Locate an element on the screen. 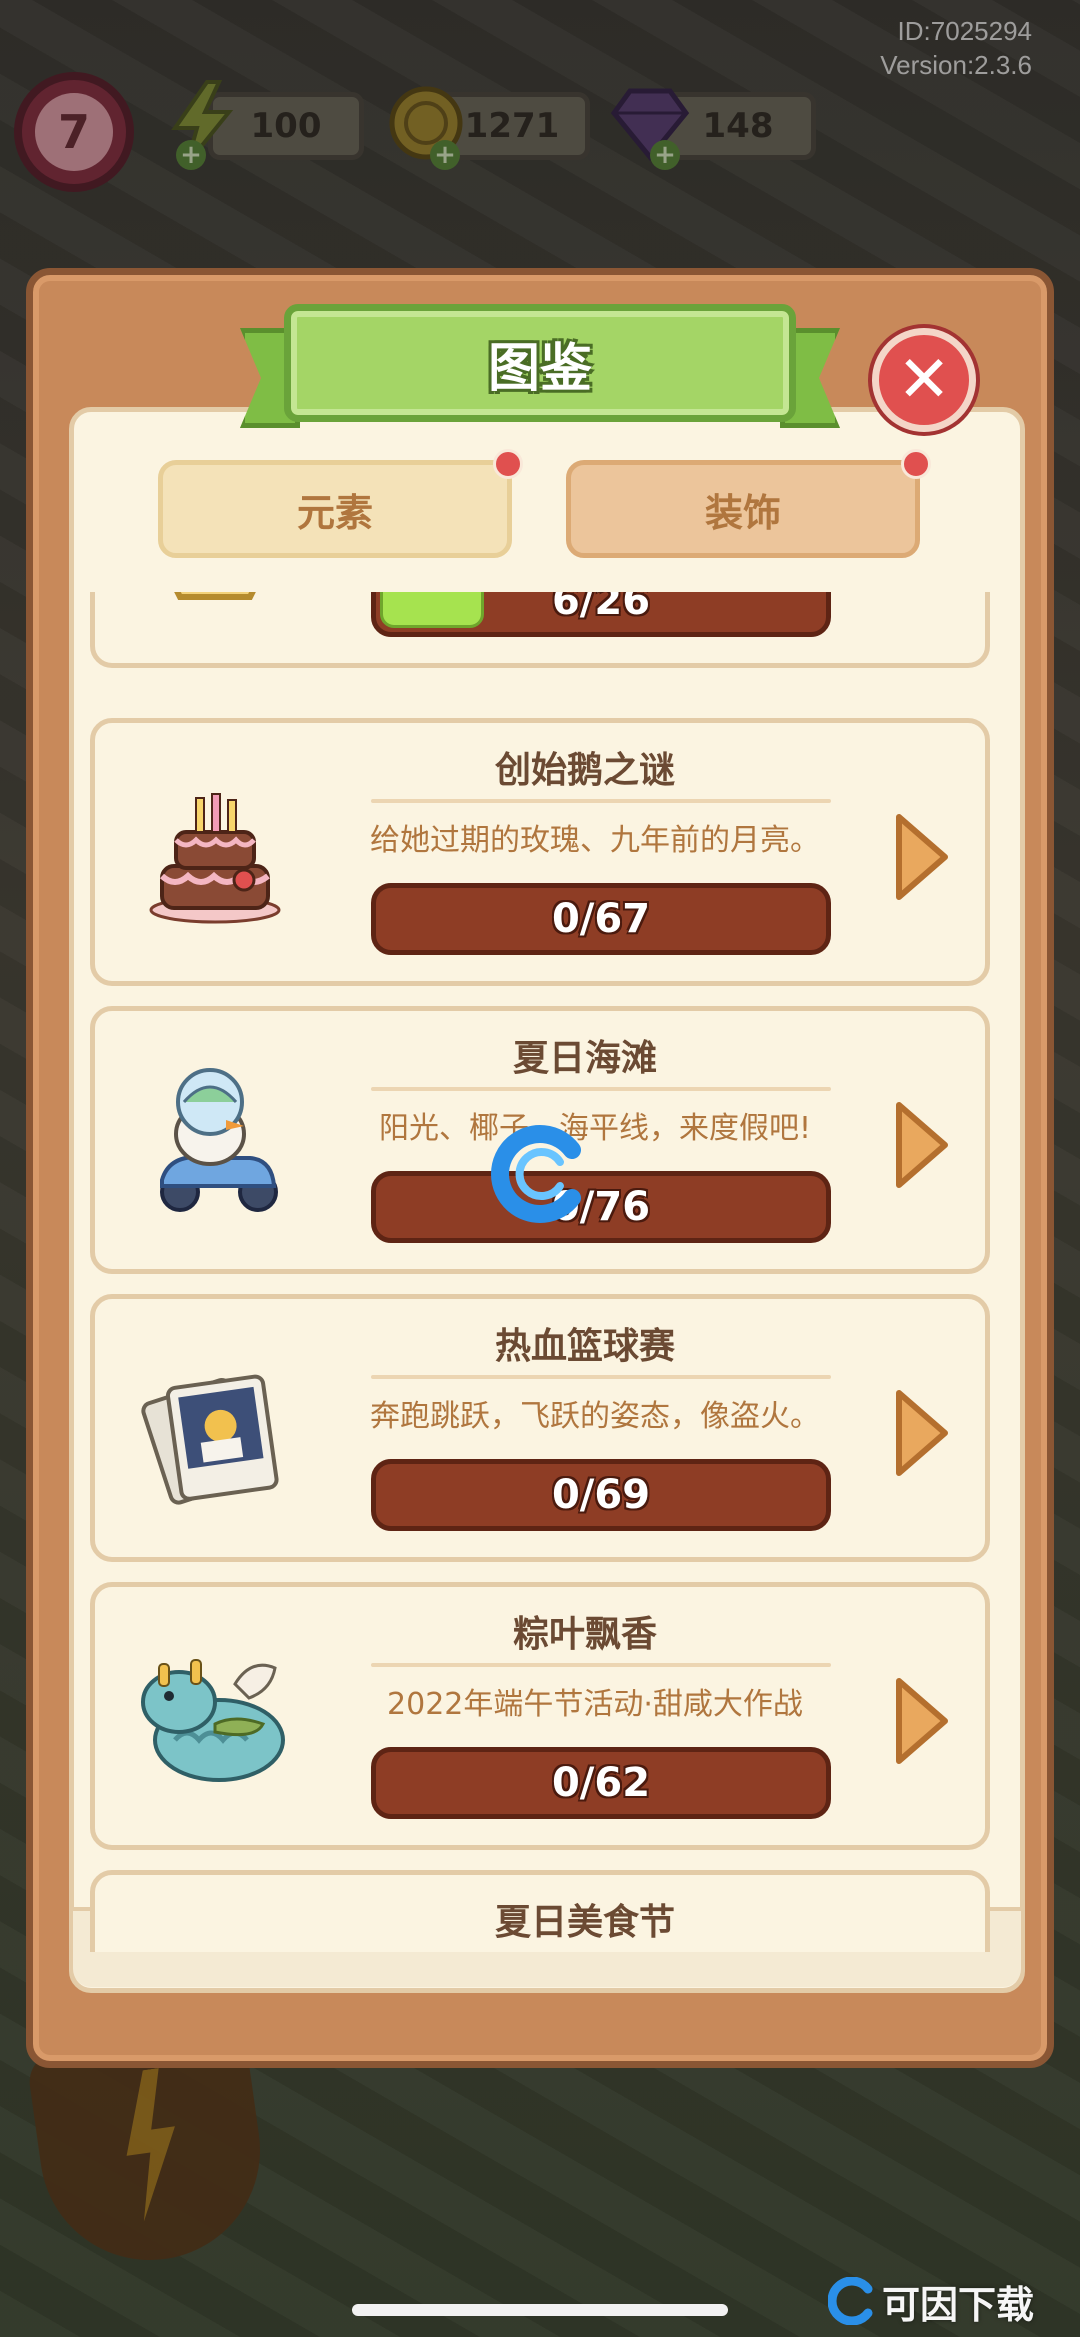 The image size is (1080, 2337). watermark-text: 可因下载 is located at coordinates (958, 2304).